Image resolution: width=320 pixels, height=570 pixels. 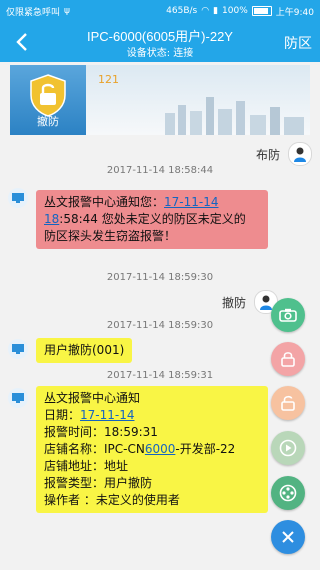 I want to click on outgoing-message: 布防, so click(x=284, y=154).